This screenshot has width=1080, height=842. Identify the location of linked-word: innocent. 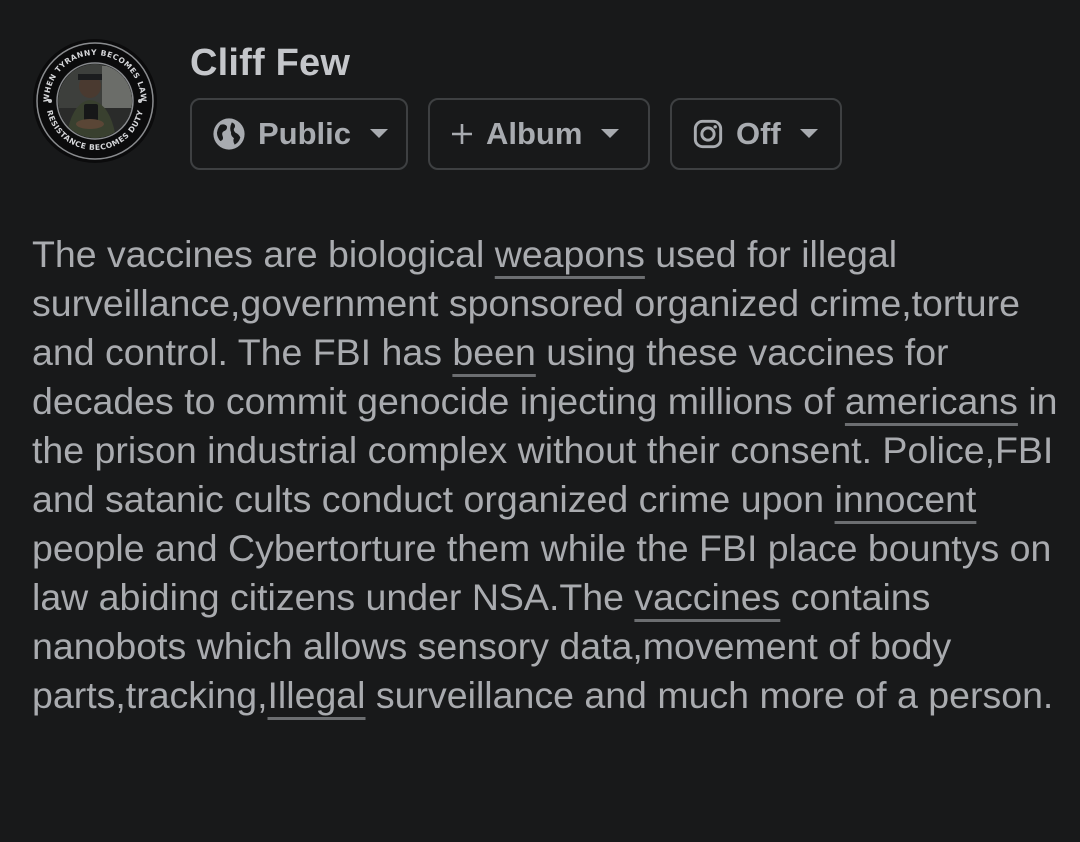
(906, 499).